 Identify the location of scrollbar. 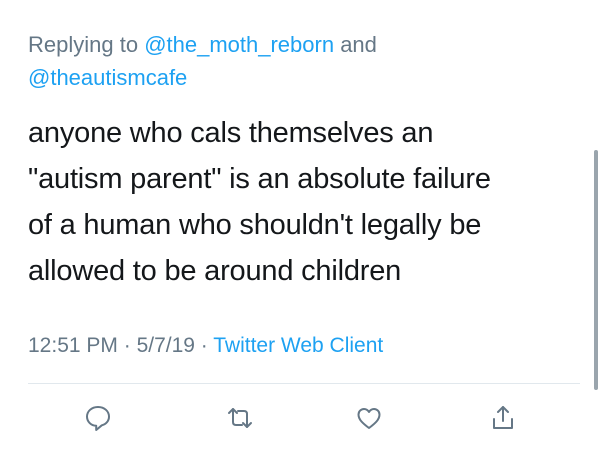
(596, 270).